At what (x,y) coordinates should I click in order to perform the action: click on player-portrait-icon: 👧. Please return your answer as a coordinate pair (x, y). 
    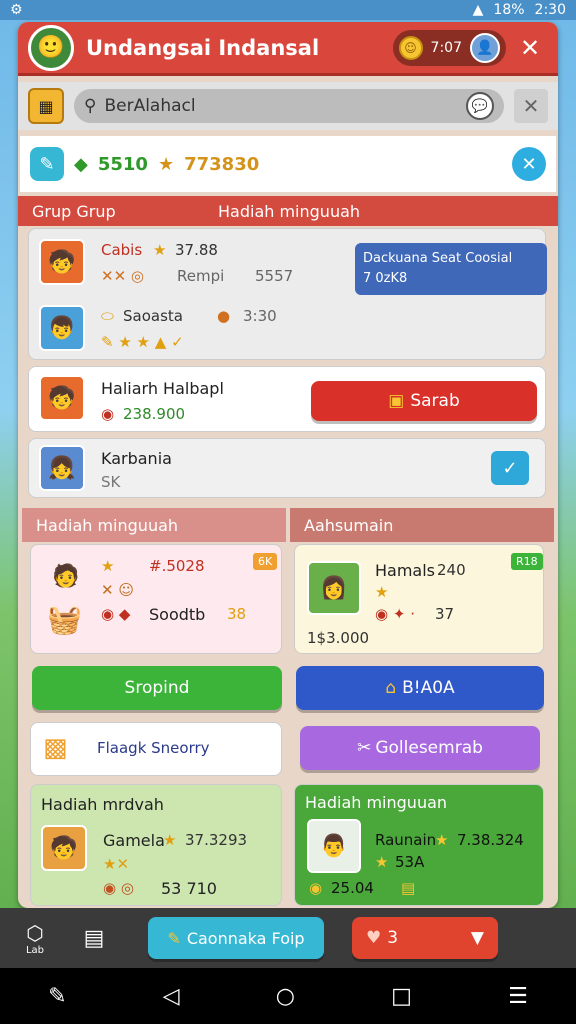
    Looking at the image, I should click on (62, 468).